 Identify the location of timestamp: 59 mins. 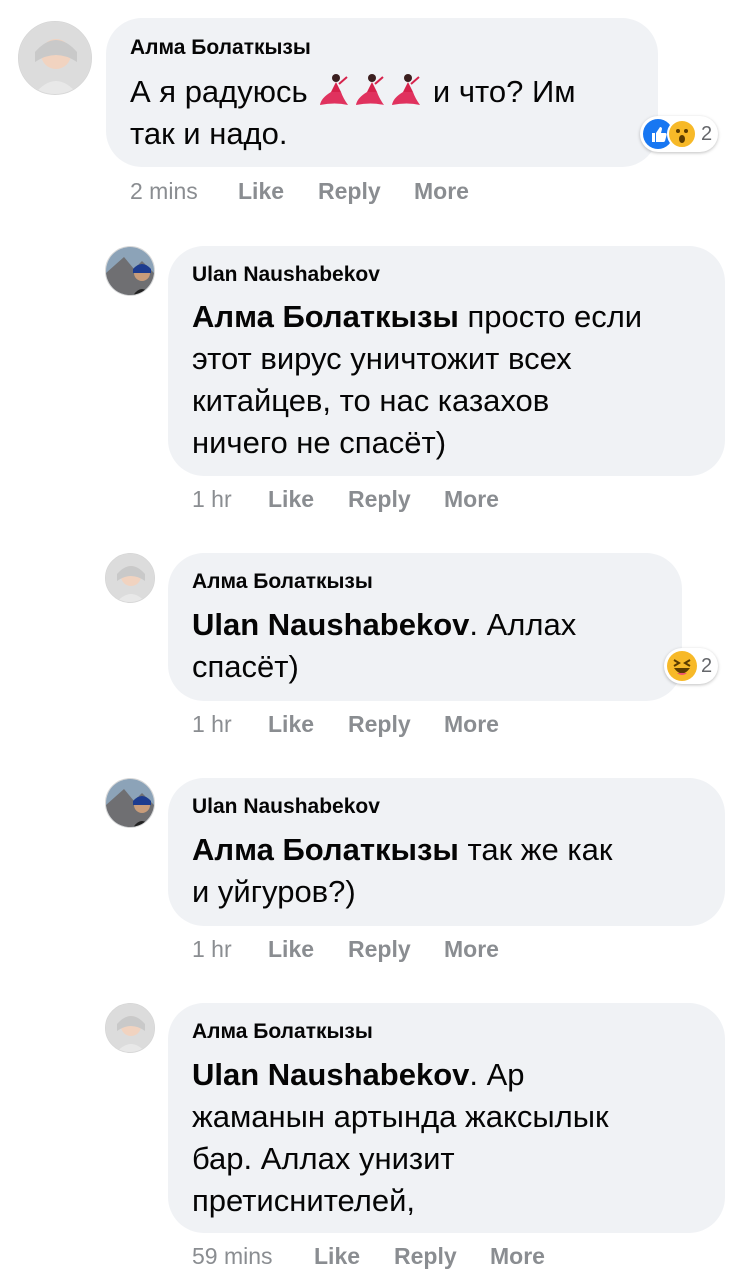
(232, 1256).